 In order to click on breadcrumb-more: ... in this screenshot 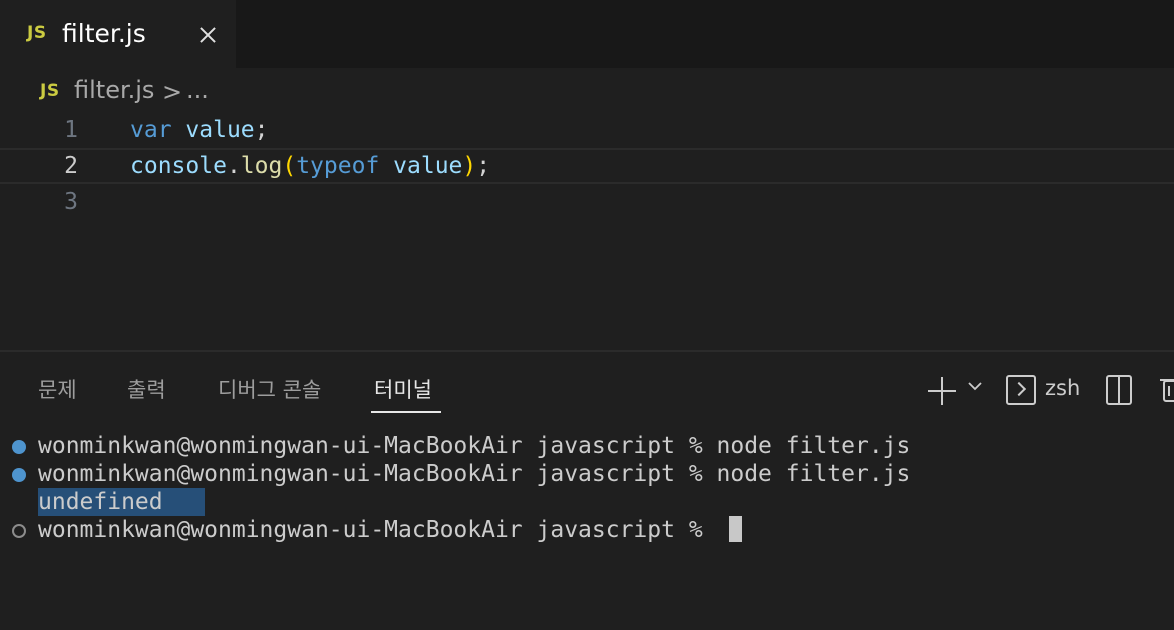, I will do `click(197, 90)`.